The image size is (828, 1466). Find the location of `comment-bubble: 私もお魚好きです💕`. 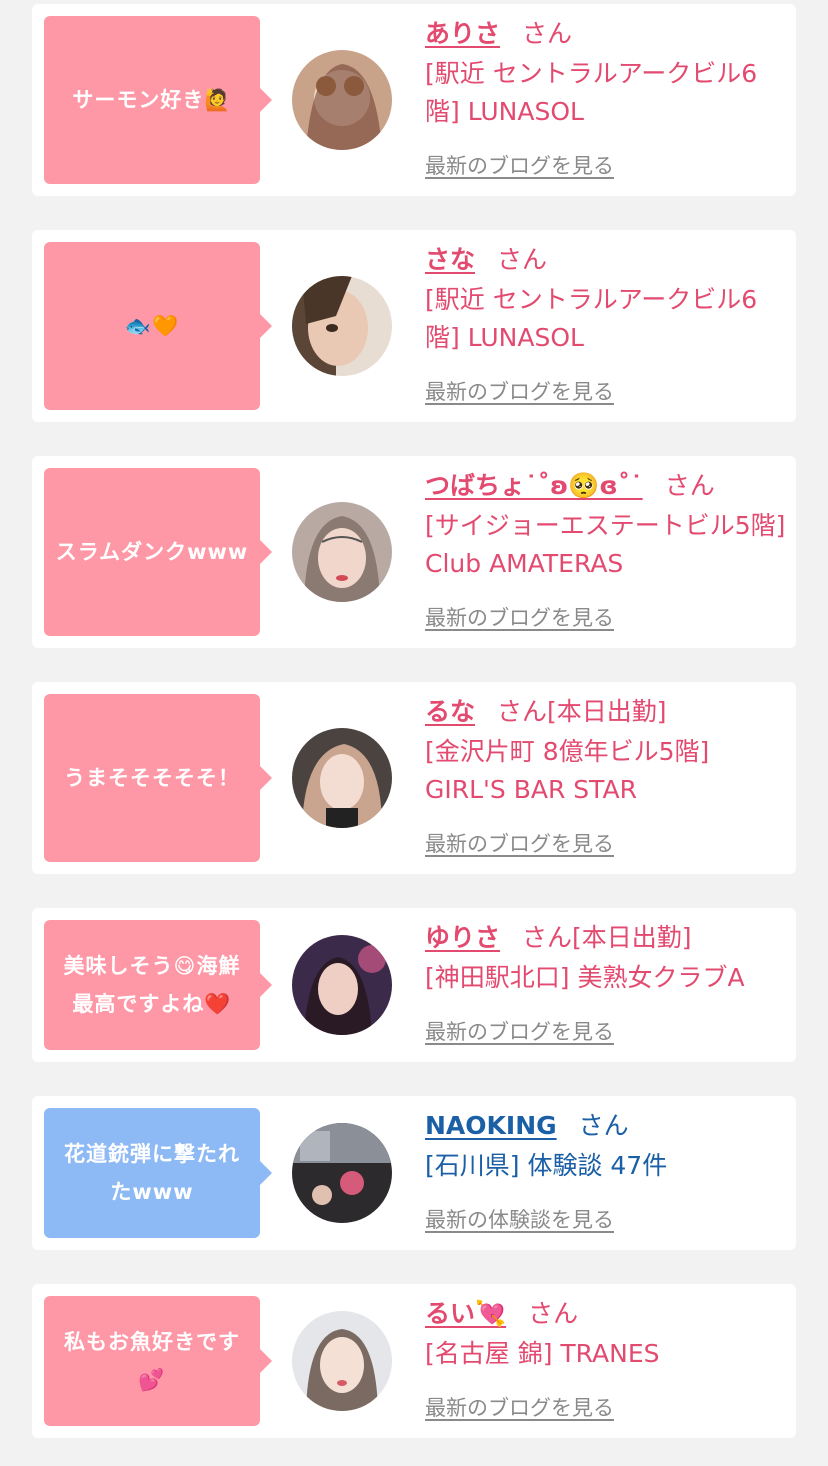

comment-bubble: 私もお魚好きです💕 is located at coordinates (158, 1361).